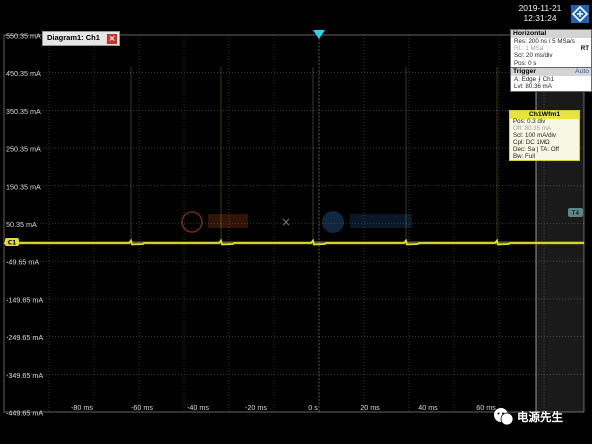 This screenshot has height=444, width=592. What do you see at coordinates (192, 222) in the screenshot?
I see `watermark-logo-left-icon` at bounding box center [192, 222].